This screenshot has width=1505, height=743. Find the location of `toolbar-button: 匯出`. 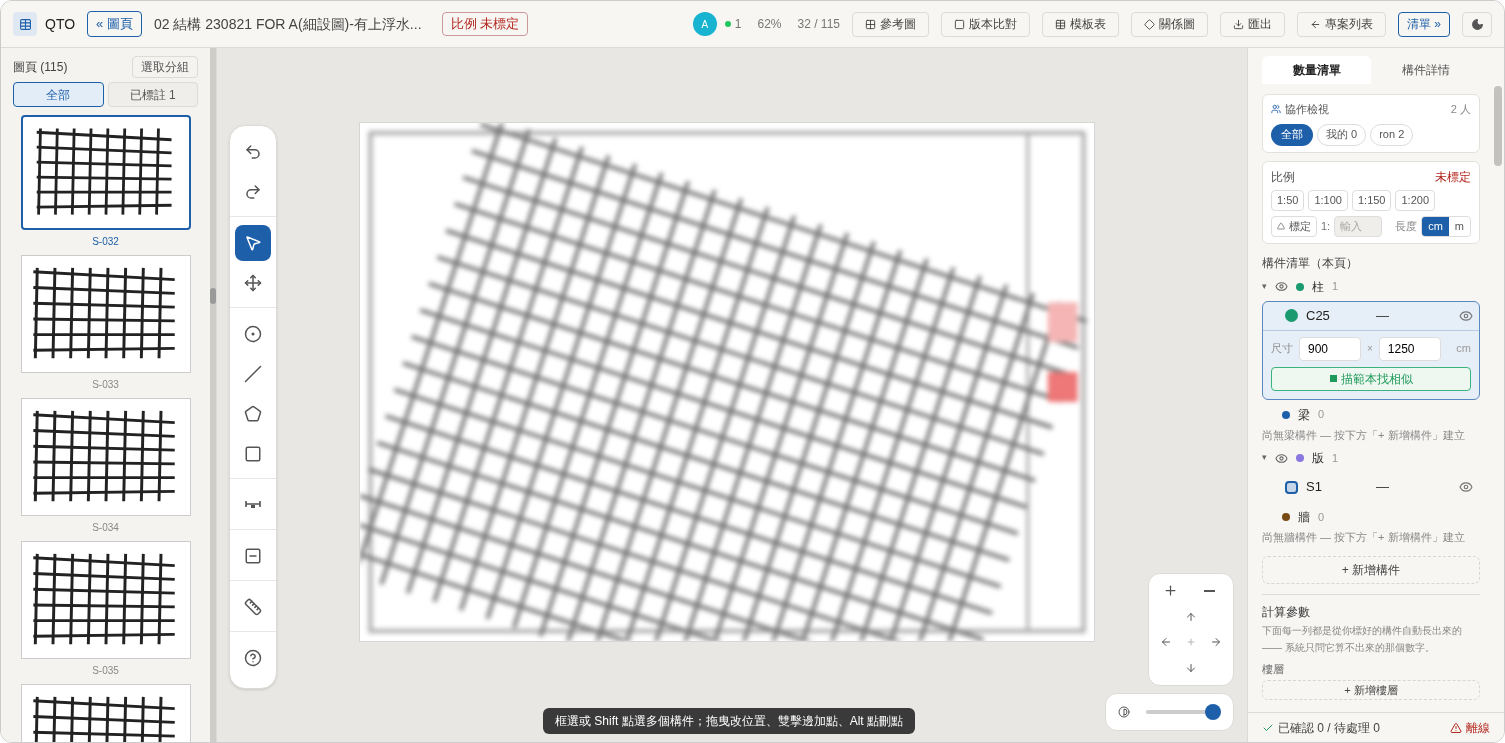

toolbar-button: 匯出 is located at coordinates (1252, 24).